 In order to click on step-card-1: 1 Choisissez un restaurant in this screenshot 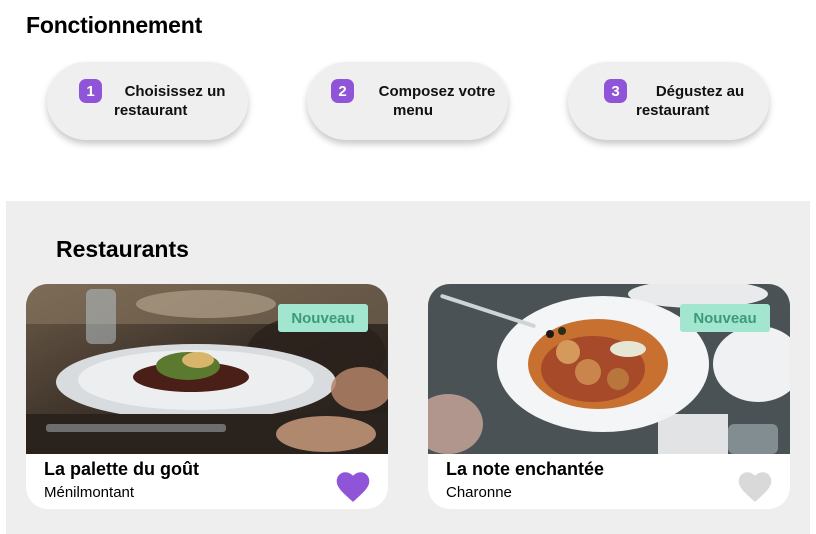, I will do `click(147, 101)`.